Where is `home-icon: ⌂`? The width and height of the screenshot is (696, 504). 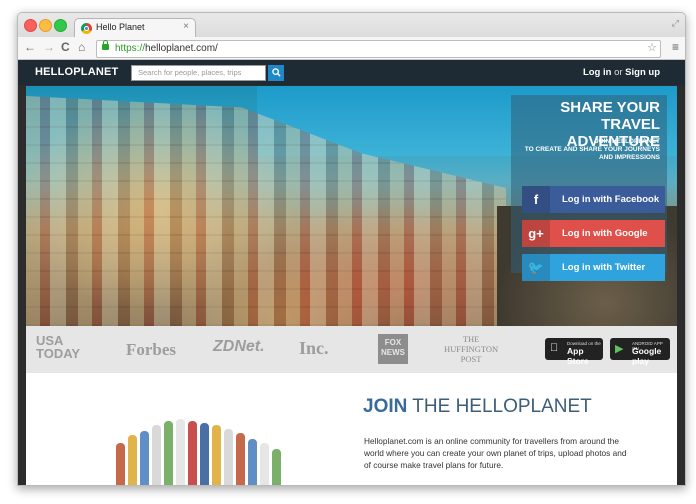 home-icon: ⌂ is located at coordinates (81, 47).